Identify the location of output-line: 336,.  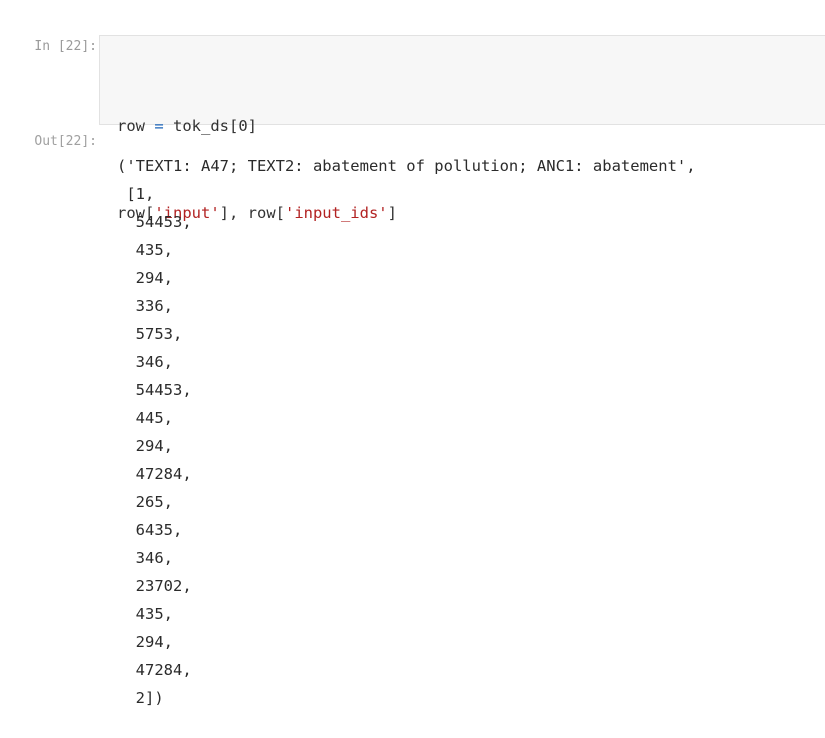
(145, 306).